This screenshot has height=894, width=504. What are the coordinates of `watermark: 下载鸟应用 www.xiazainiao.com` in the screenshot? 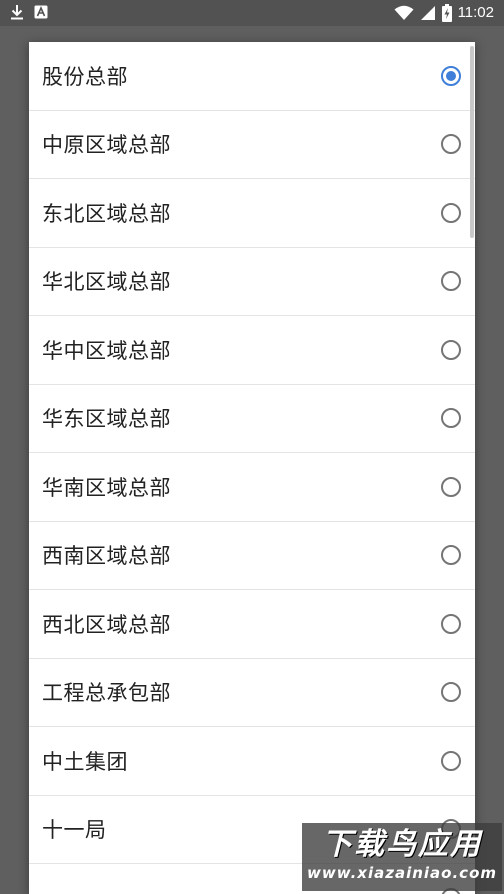 It's located at (402, 857).